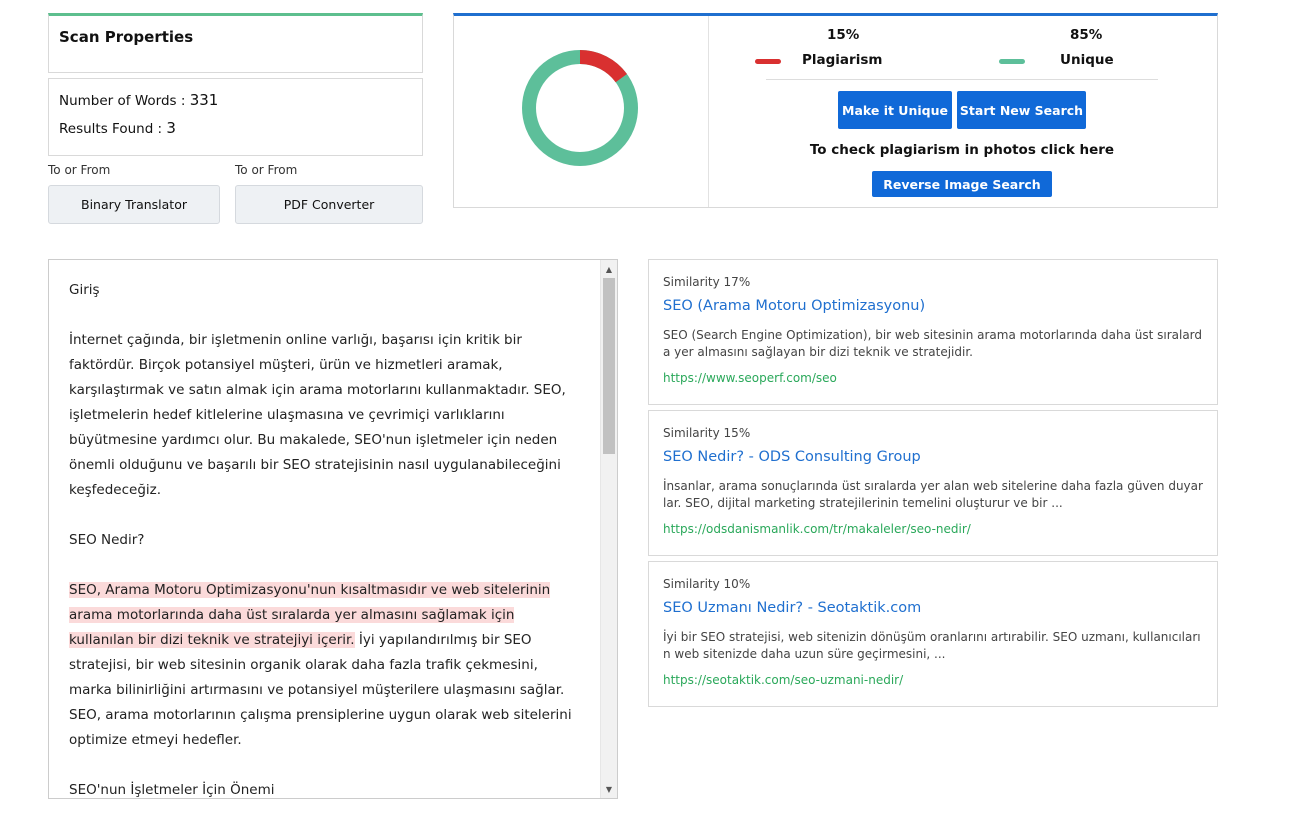  I want to click on word-count-label: Number of Words :, so click(124, 101).